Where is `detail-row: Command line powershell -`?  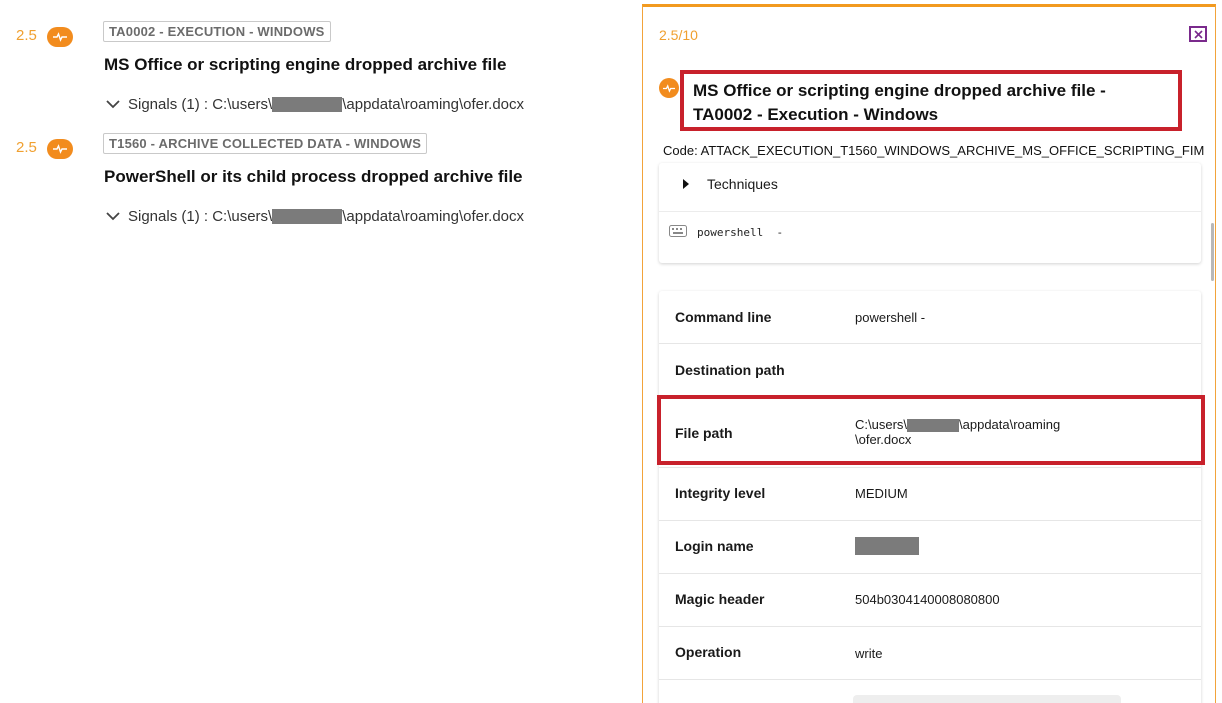 detail-row: Command line powershell - is located at coordinates (930, 317).